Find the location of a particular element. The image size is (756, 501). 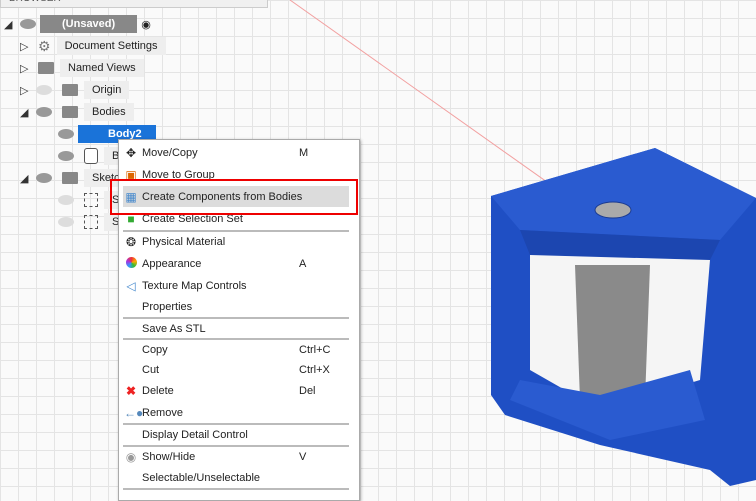

menu-label: Texture Map Controls is located at coordinates (194, 285).